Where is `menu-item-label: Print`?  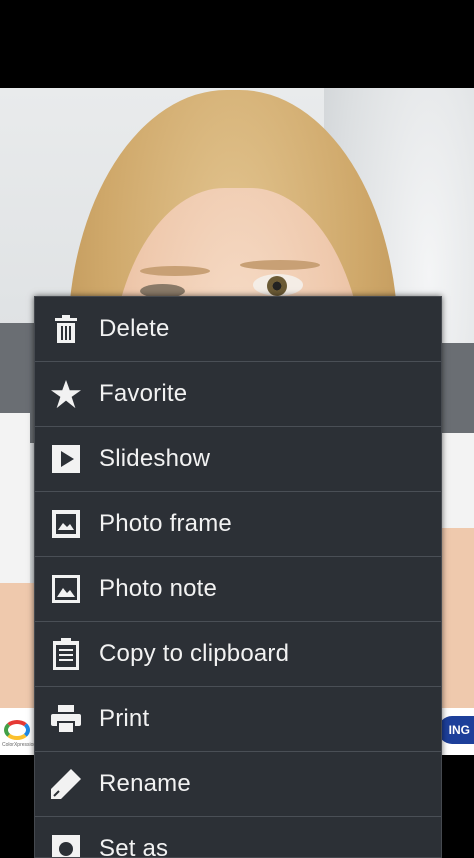
menu-item-label: Print is located at coordinates (124, 718).